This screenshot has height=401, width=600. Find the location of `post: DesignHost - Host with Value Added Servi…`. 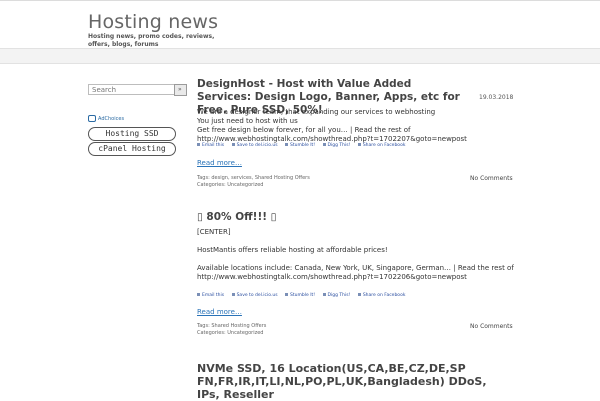

post: DesignHost - Host with Value Added Servi… is located at coordinates (356, 133).